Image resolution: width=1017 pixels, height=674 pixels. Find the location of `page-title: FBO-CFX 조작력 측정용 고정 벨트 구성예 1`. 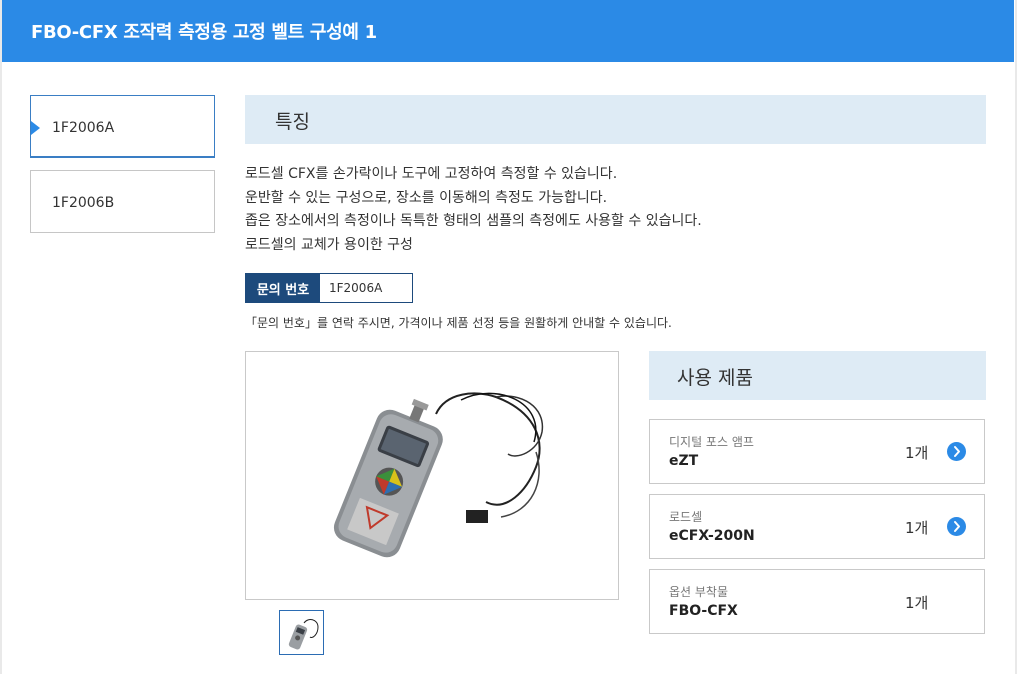

page-title: FBO-CFX 조작력 측정용 고정 벨트 구성예 1 is located at coordinates (204, 32).